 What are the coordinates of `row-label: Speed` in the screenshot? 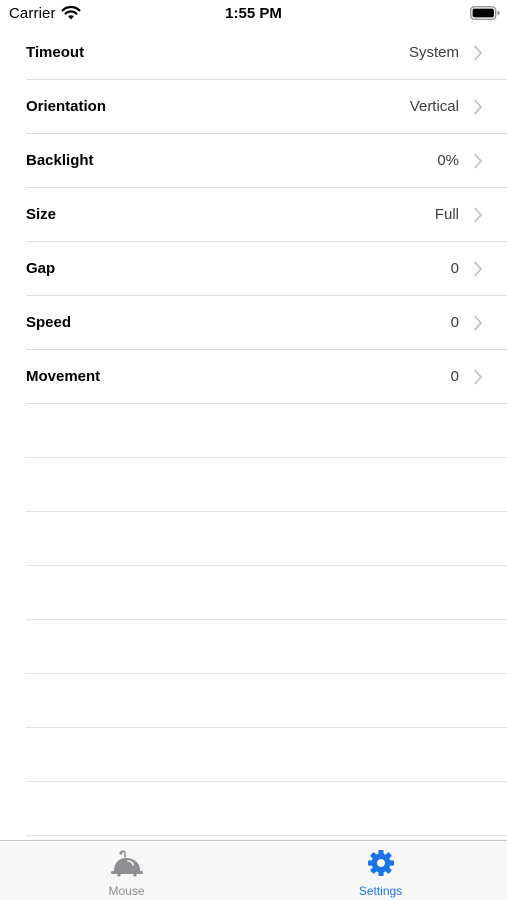 It's located at (49, 322).